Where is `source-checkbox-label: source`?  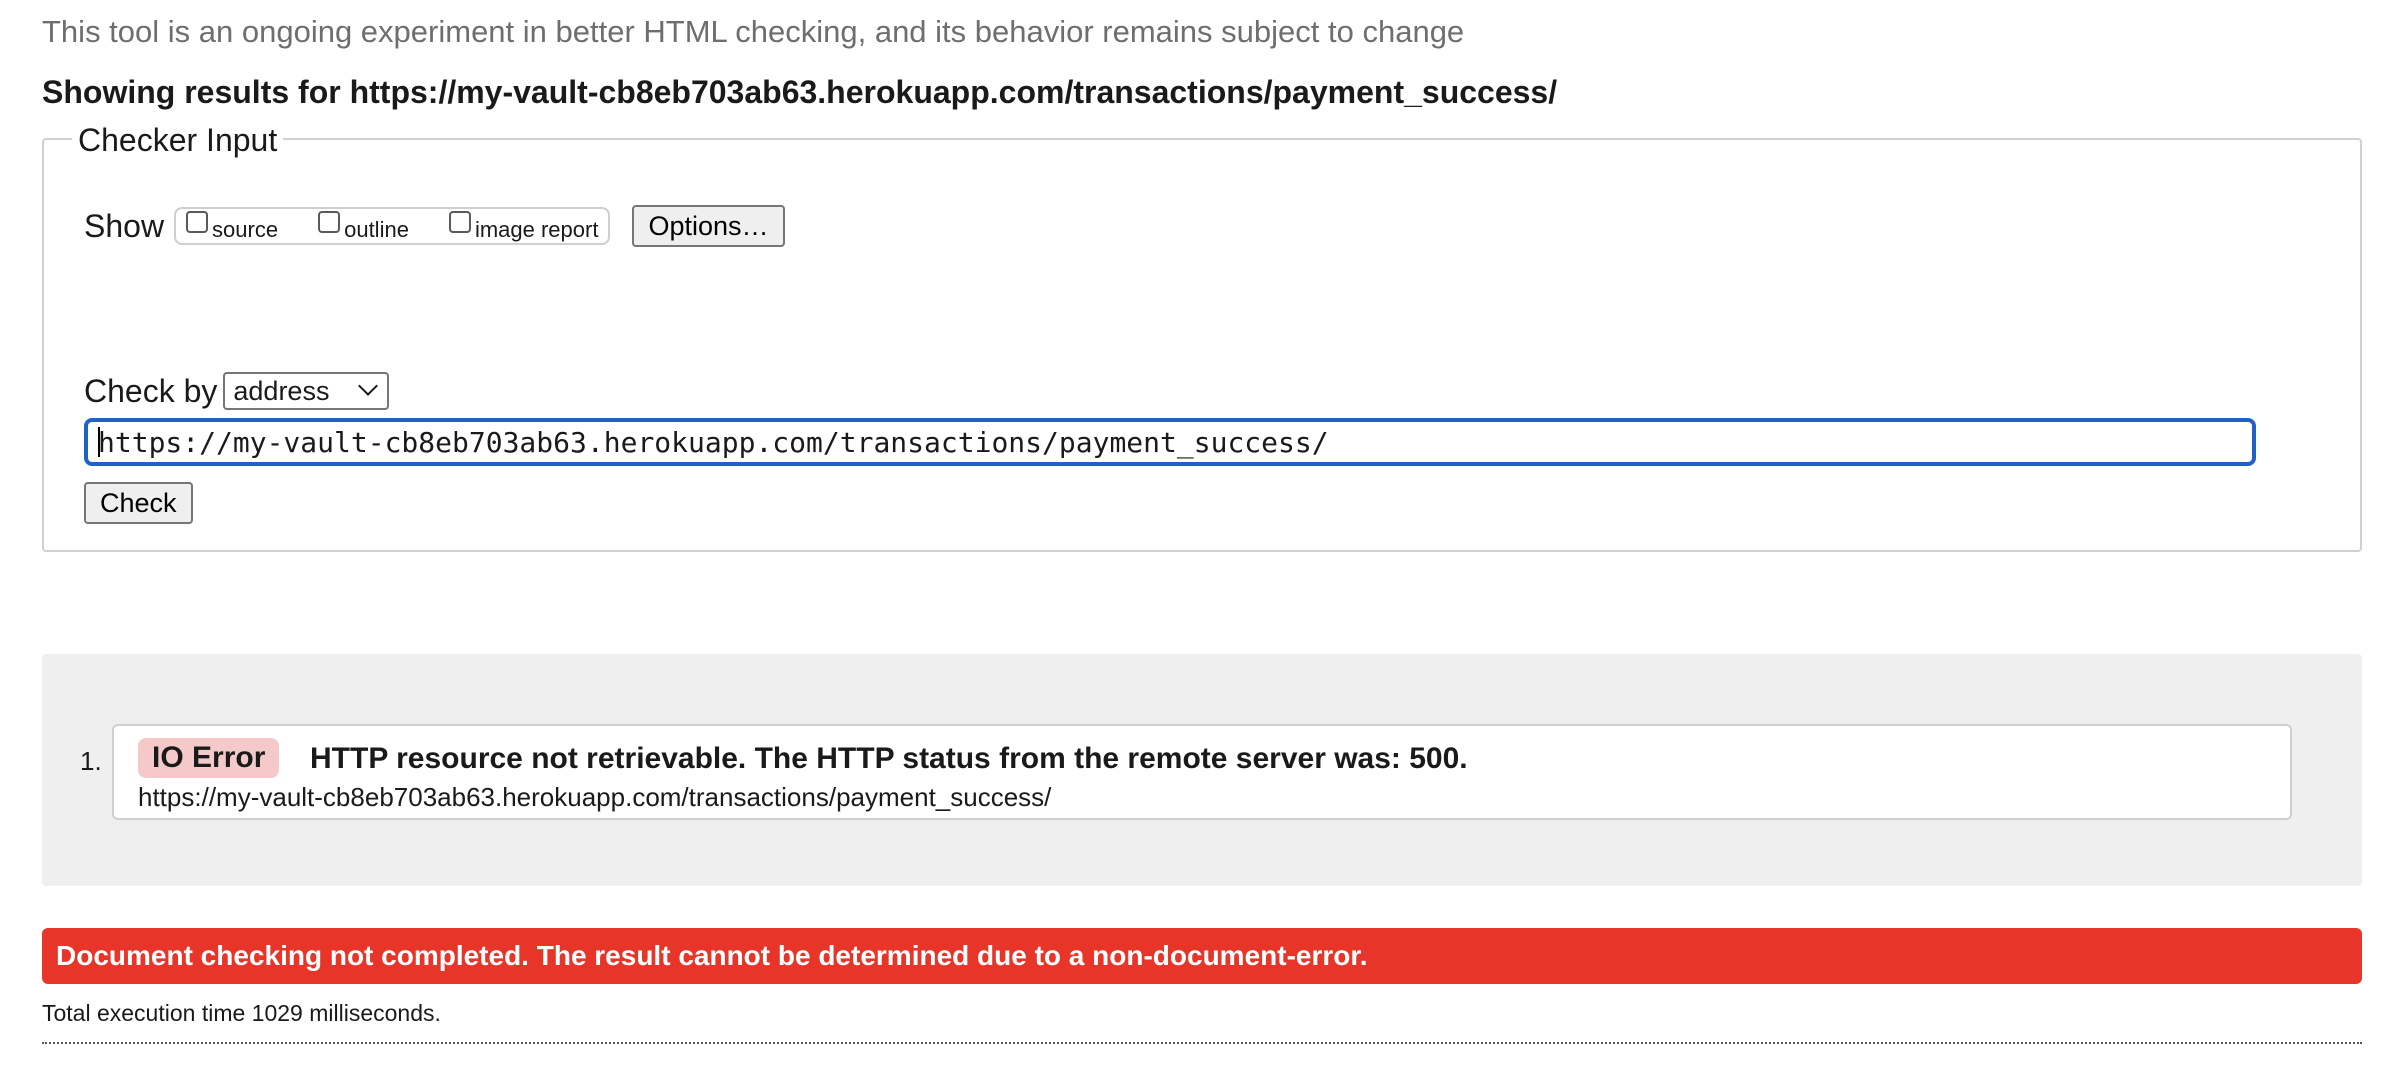 source-checkbox-label: source is located at coordinates (245, 230).